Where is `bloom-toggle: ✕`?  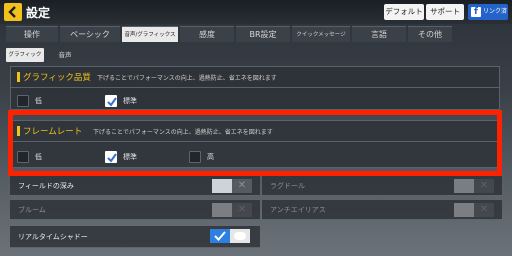
bloom-toggle: ✕ is located at coordinates (232, 210).